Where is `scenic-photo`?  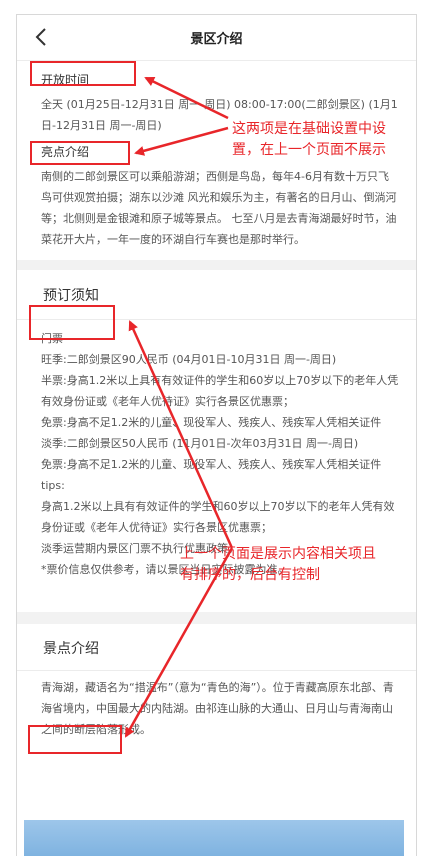
scenic-photo is located at coordinates (214, 838).